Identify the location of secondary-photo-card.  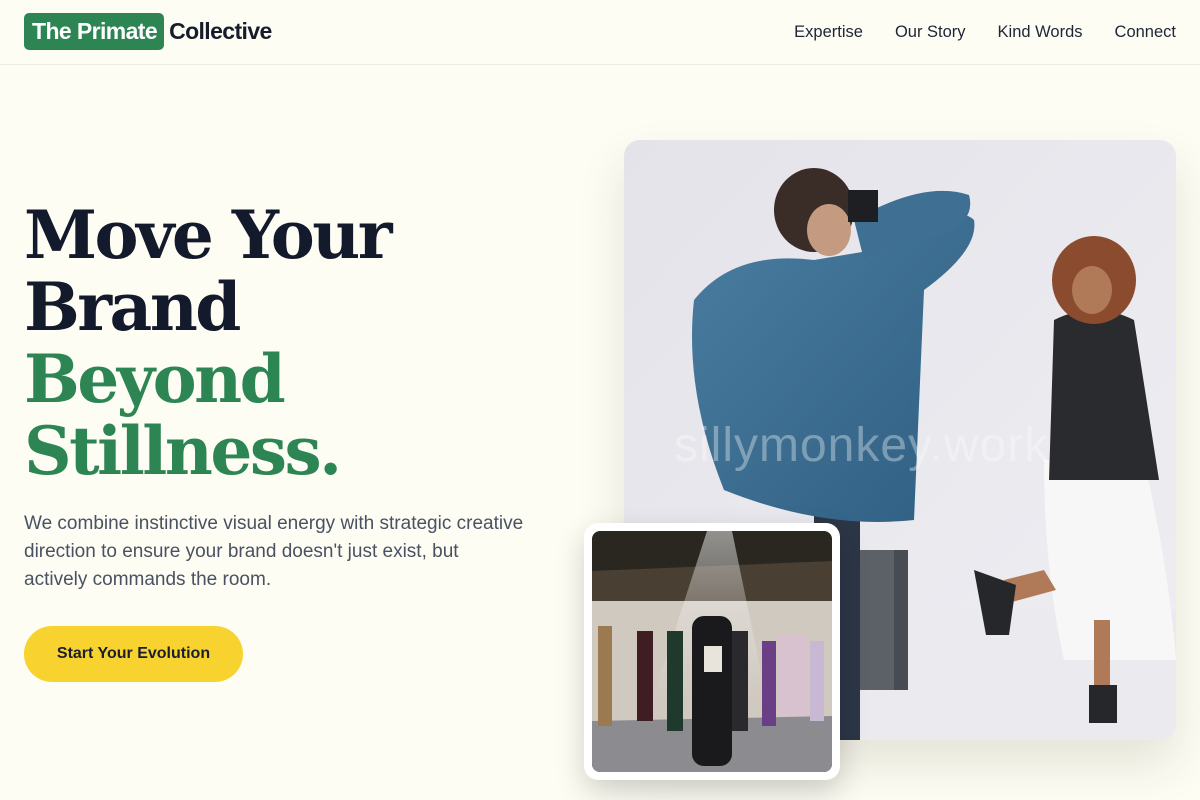
(712, 651).